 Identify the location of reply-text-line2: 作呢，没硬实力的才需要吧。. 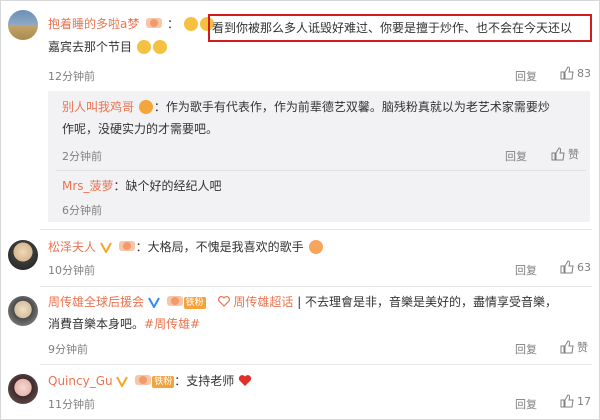
(140, 129).